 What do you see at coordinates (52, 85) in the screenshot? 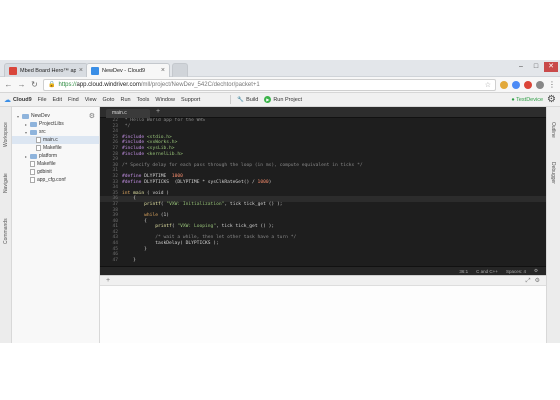
I see `lock-icon: 🔒` at bounding box center [52, 85].